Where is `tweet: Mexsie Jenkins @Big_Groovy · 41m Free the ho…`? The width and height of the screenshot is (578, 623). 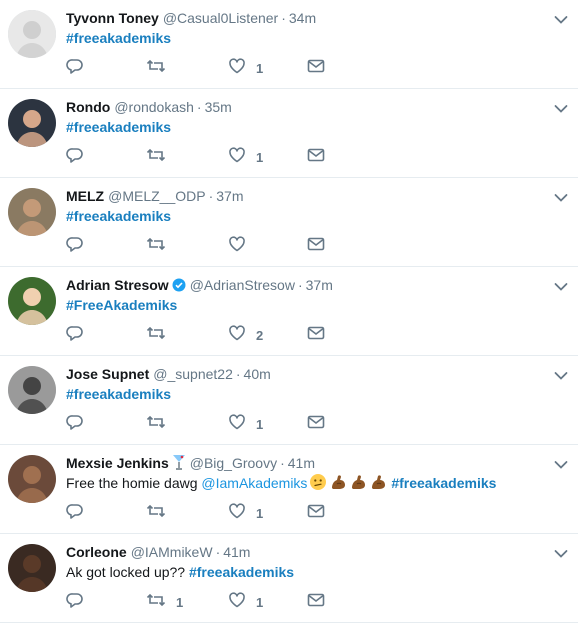 tweet: Mexsie Jenkins @Big_Groovy · 41m Free the ho… is located at coordinates (289, 489).